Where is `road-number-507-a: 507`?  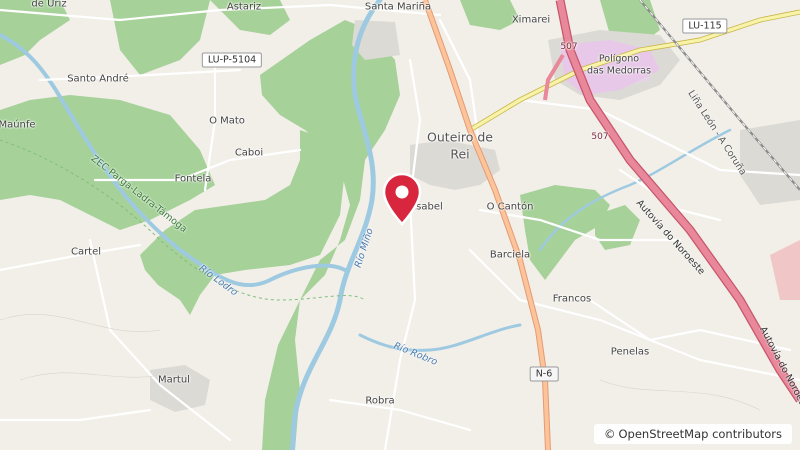 road-number-507-a: 507 is located at coordinates (569, 47).